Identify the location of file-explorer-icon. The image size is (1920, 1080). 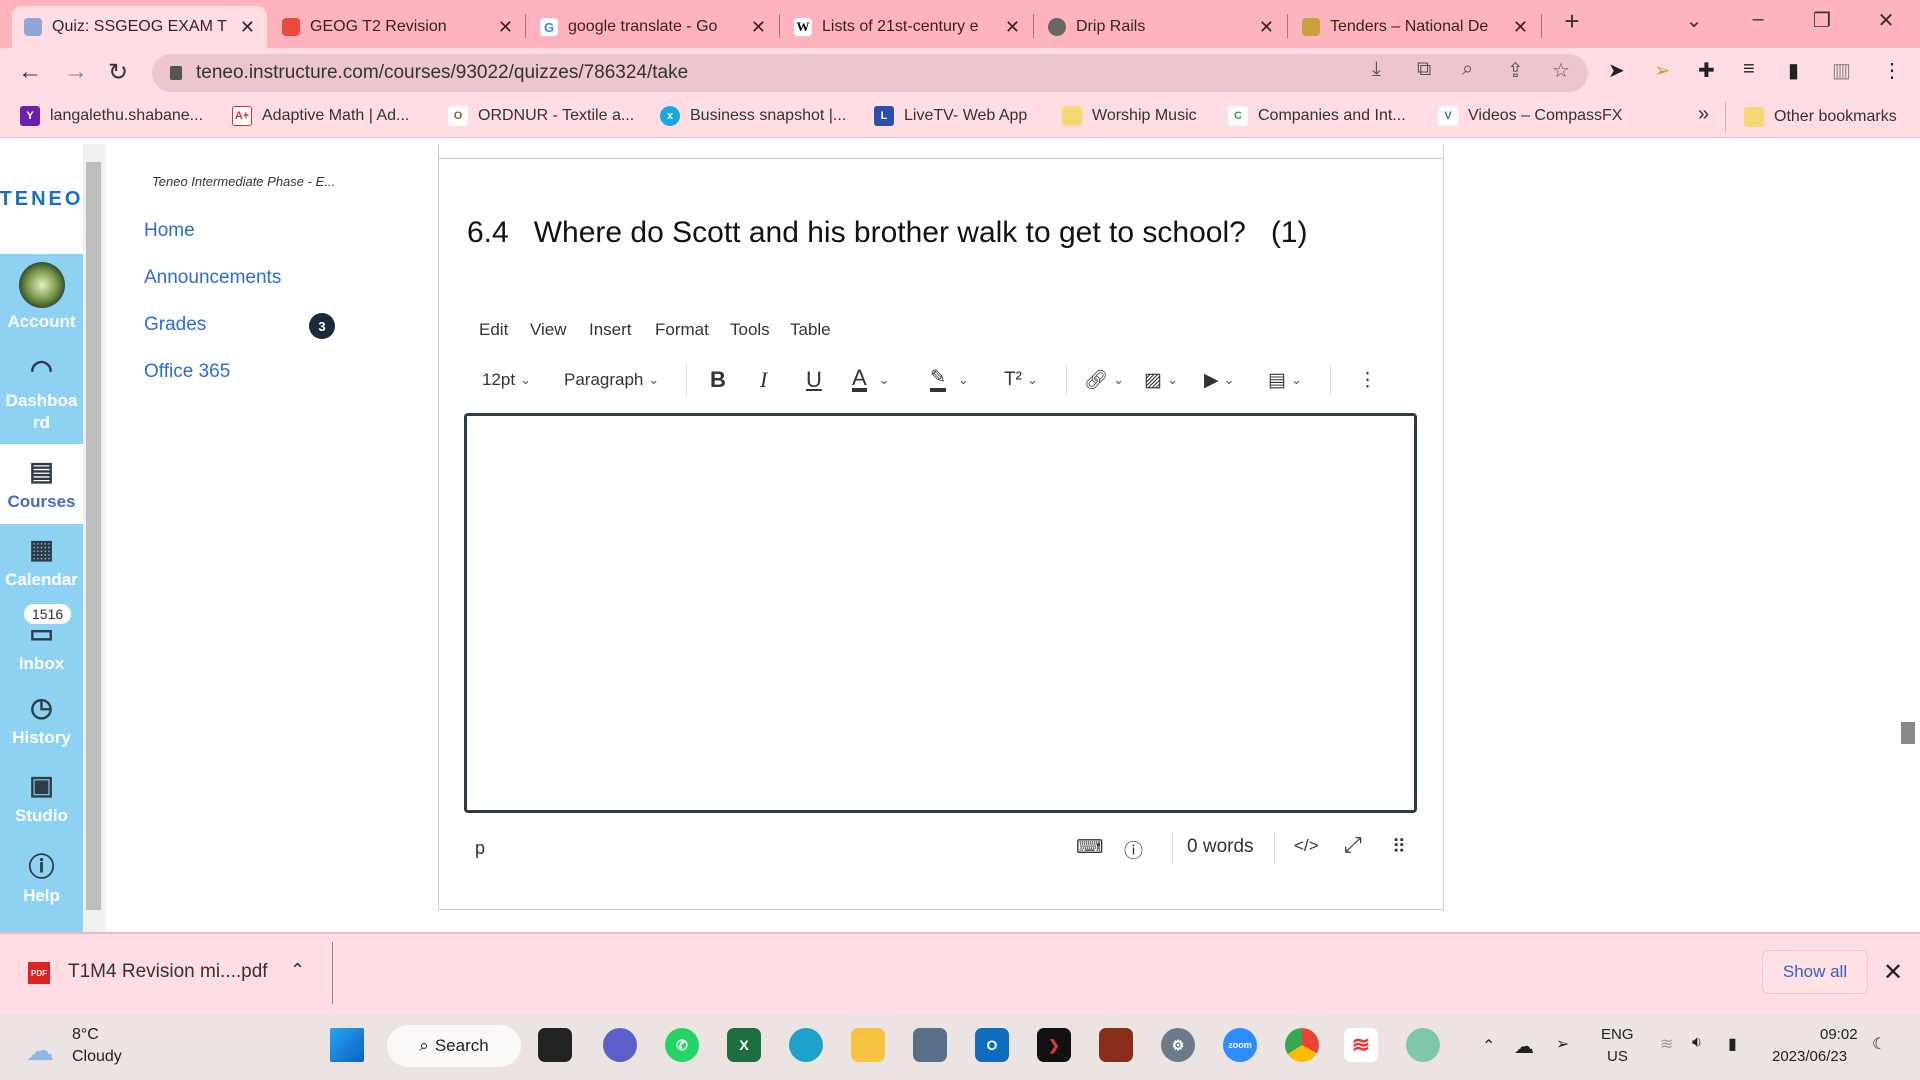
(868, 1045).